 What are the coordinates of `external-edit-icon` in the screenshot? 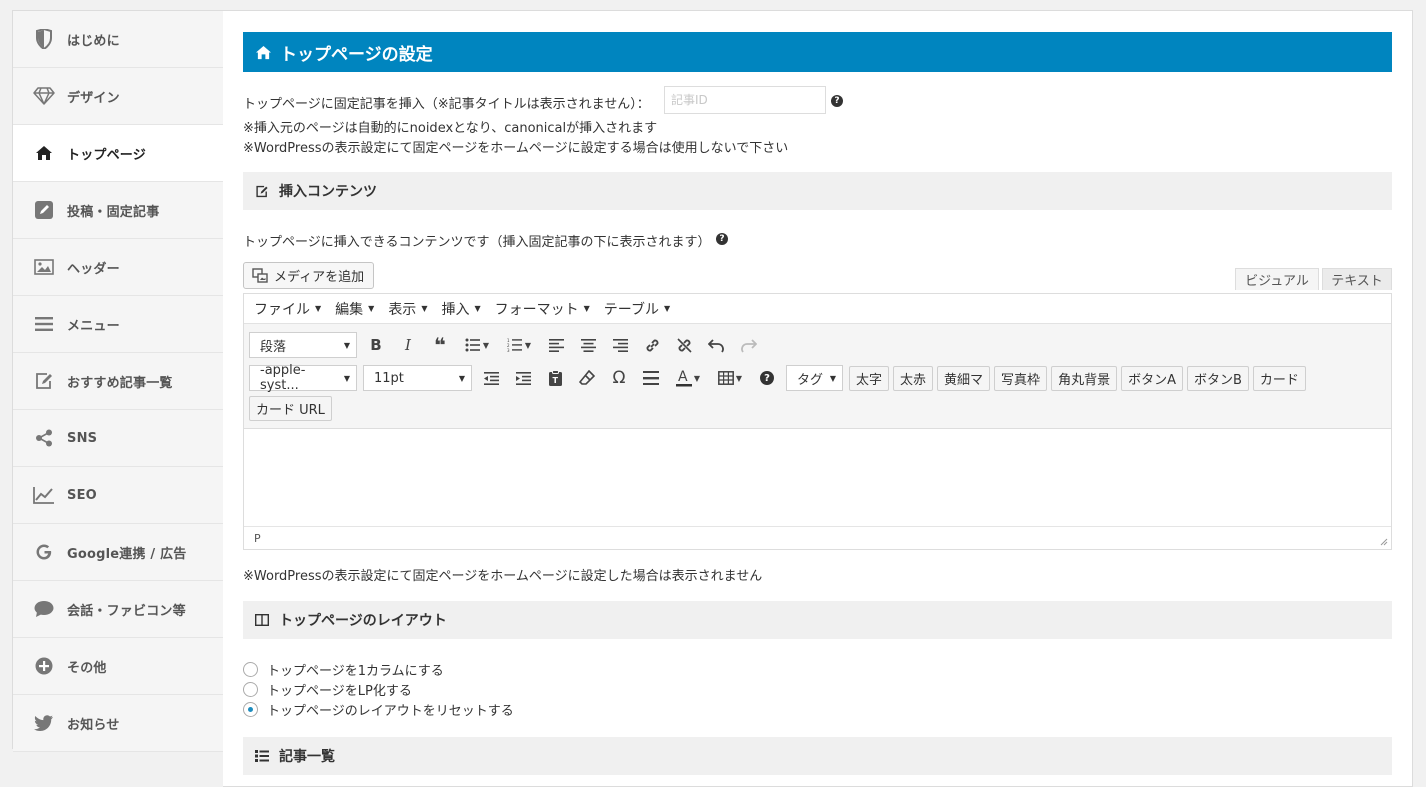 It's located at (44, 381).